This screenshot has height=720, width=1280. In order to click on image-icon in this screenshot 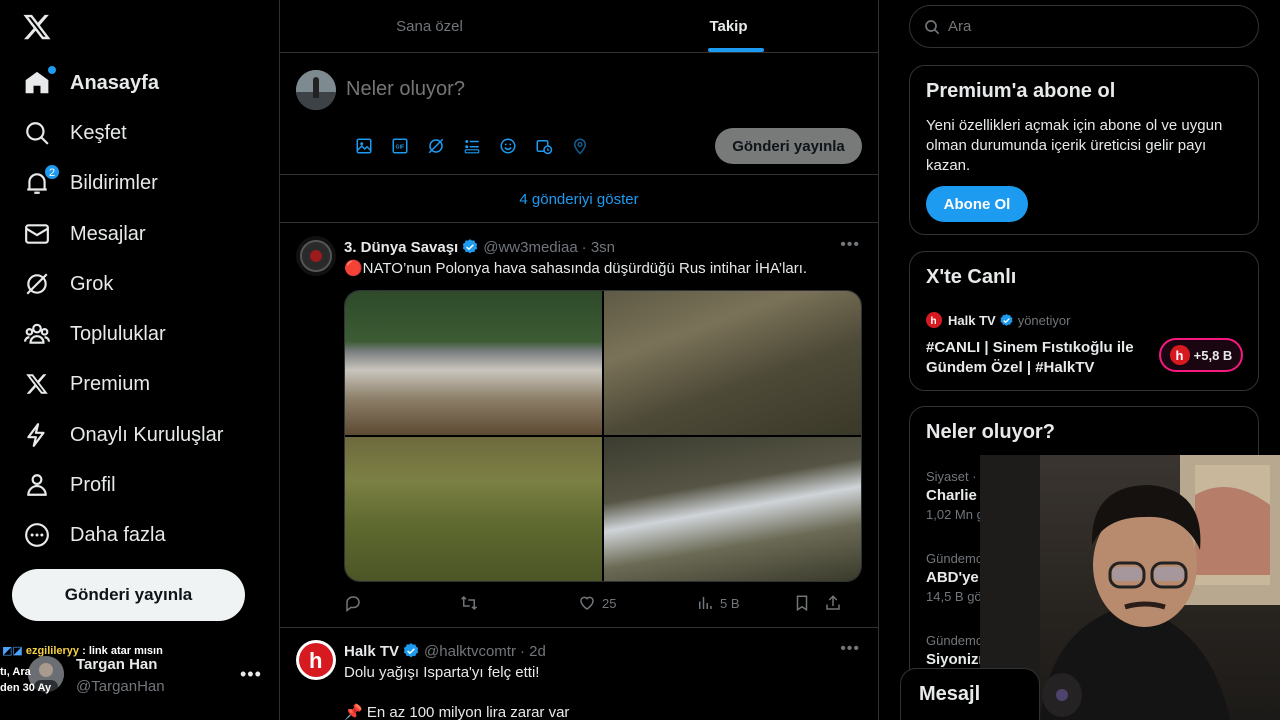, I will do `click(364, 146)`.